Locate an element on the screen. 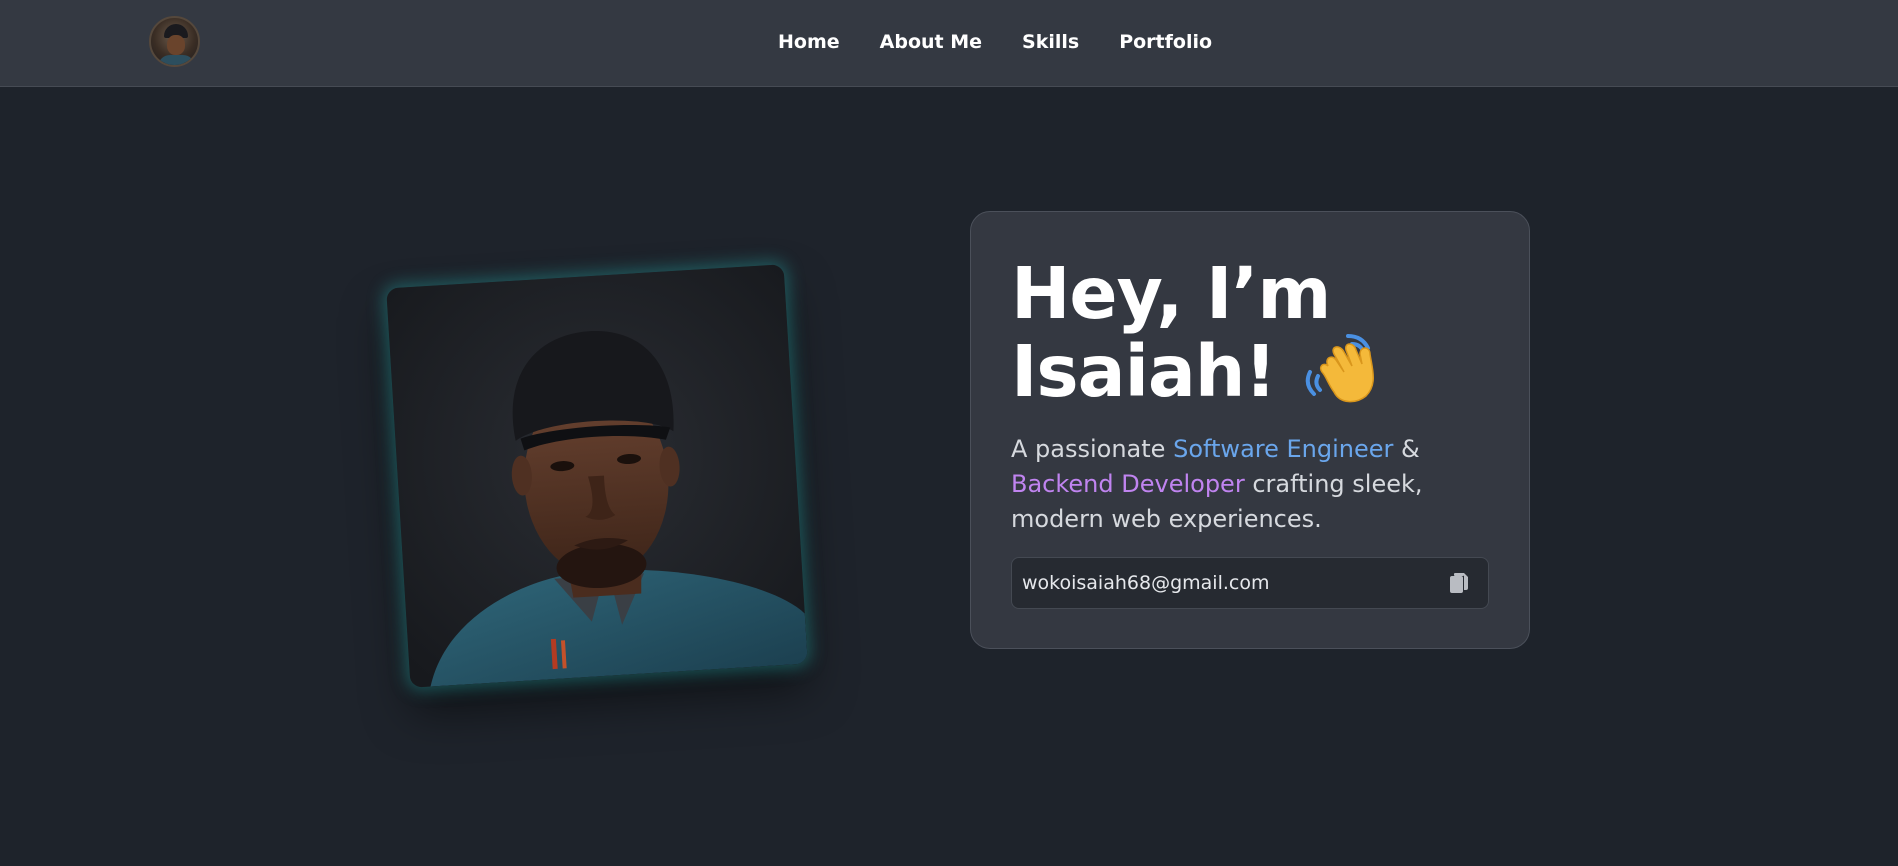  desc-amp: & is located at coordinates (1406, 449).